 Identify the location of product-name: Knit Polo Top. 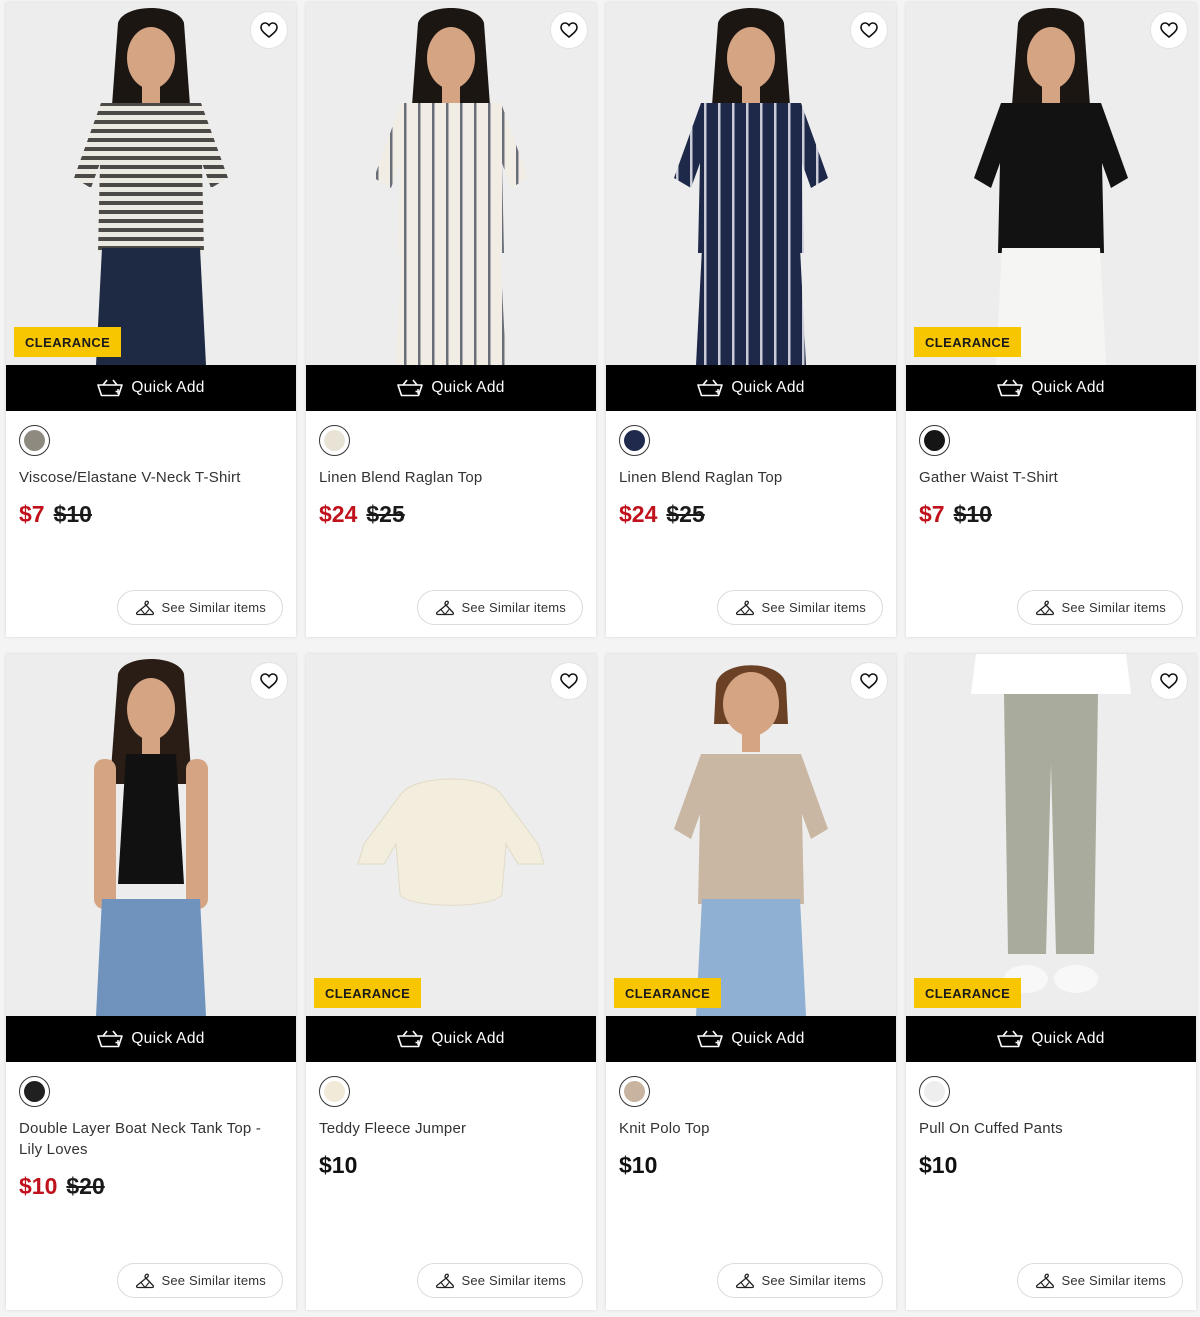
(751, 1128).